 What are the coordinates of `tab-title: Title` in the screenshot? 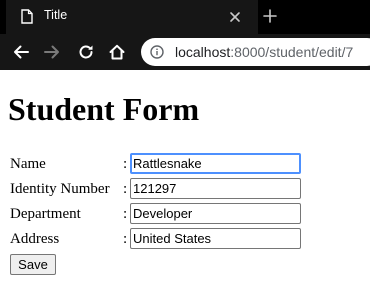 It's located at (56, 15).